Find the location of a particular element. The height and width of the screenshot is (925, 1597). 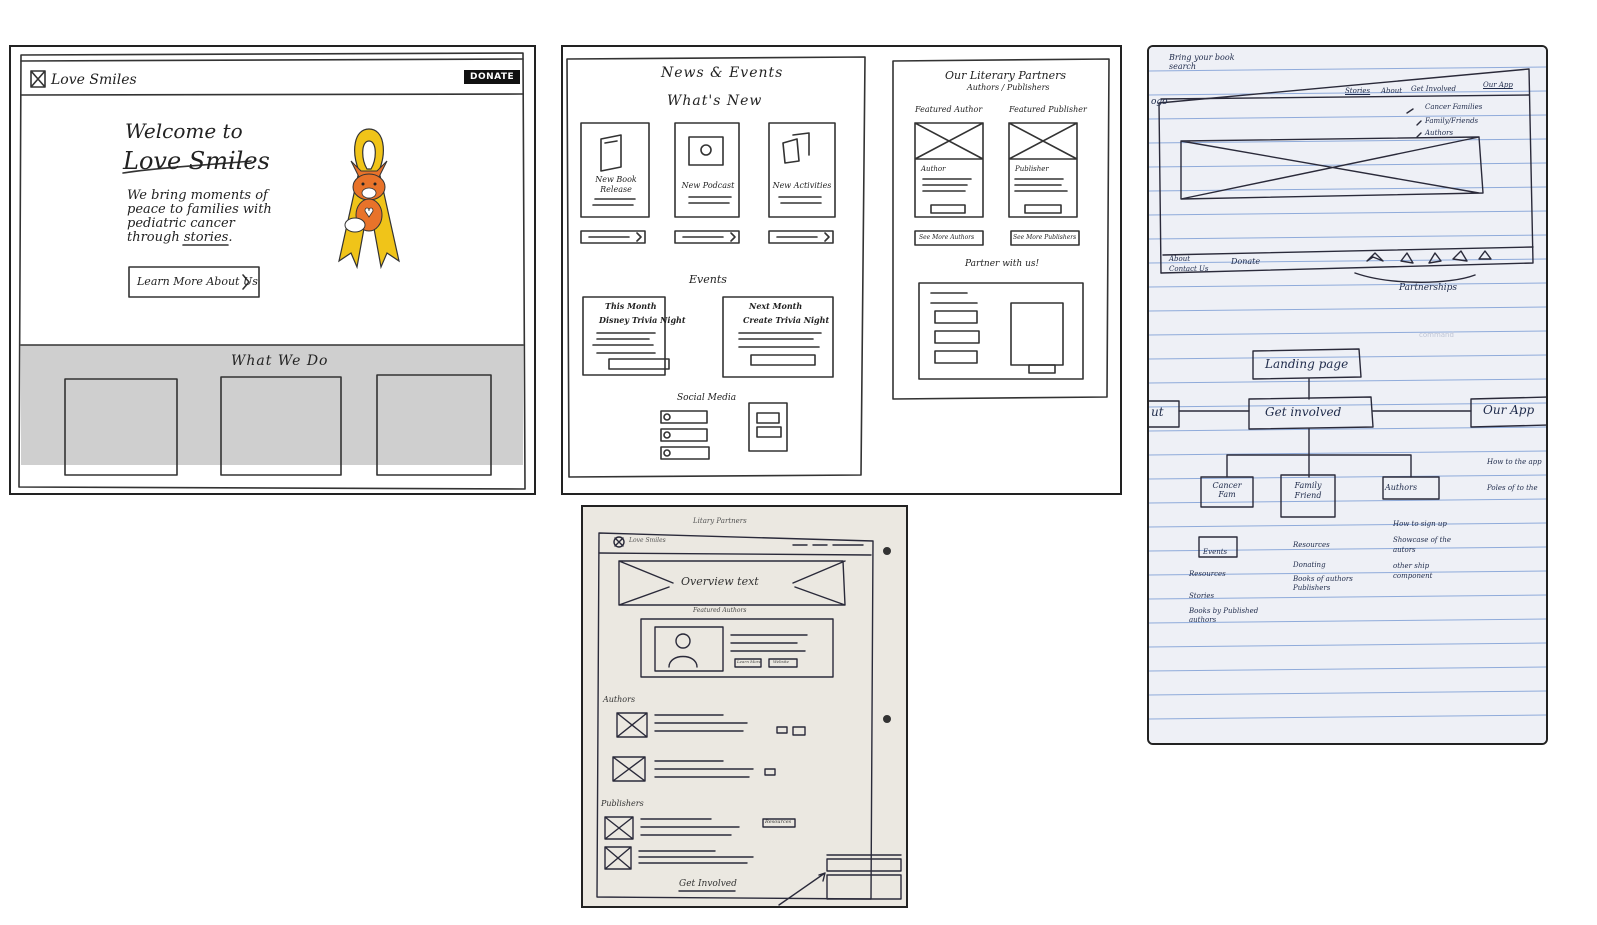

partners-sketch-lines is located at coordinates (744, 706).